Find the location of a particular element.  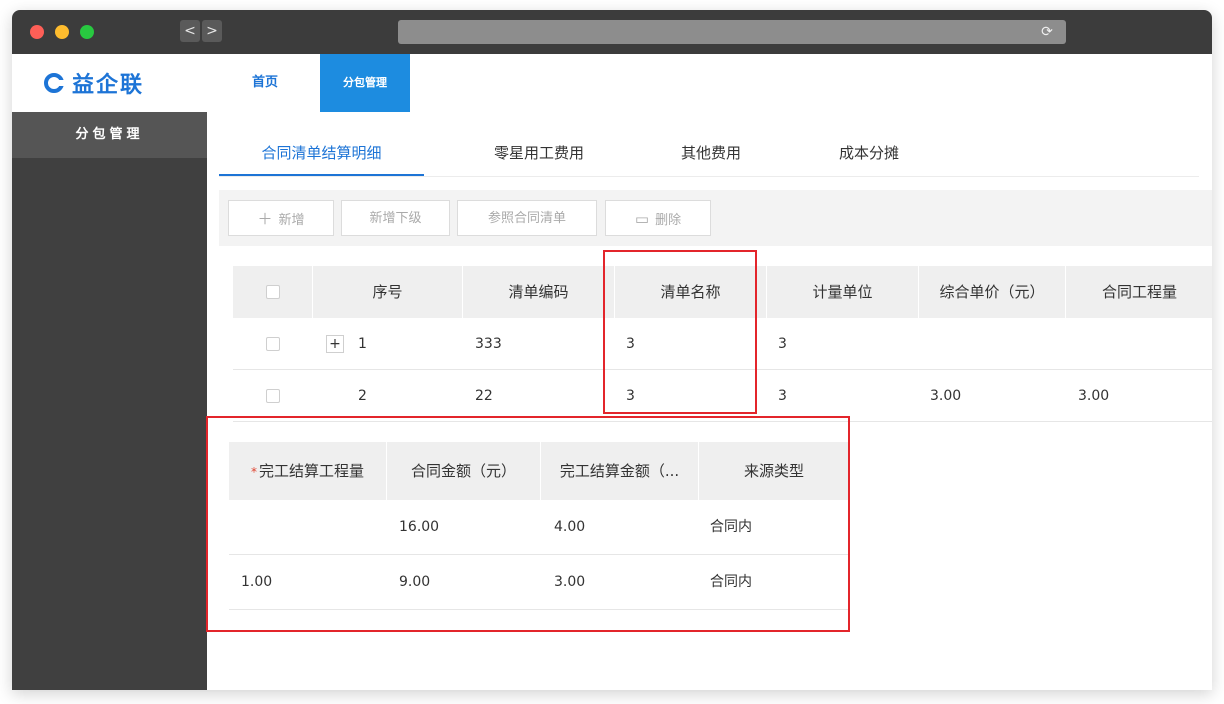

chevron-left-icon: < is located at coordinates (190, 31).